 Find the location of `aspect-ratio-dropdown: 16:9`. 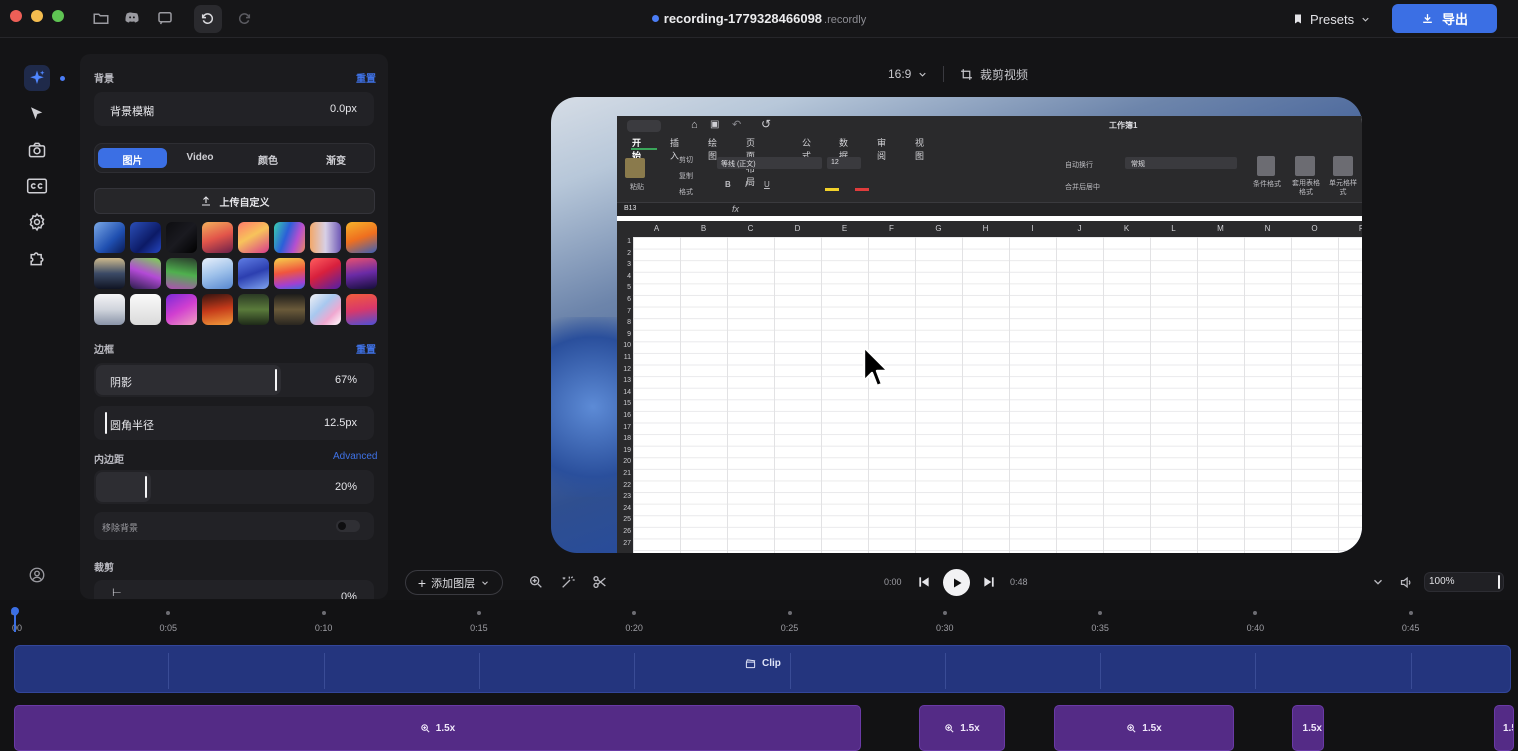

aspect-ratio-dropdown: 16:9 is located at coordinates (908, 74).